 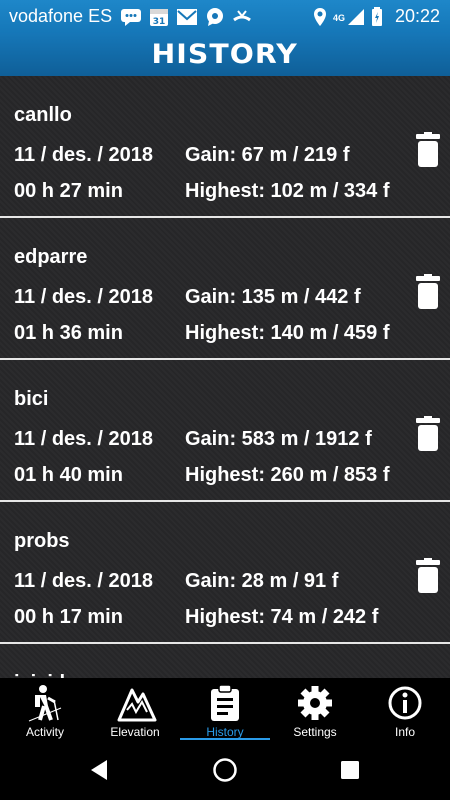 What do you see at coordinates (417, 16) in the screenshot?
I see `clock: 20:22` at bounding box center [417, 16].